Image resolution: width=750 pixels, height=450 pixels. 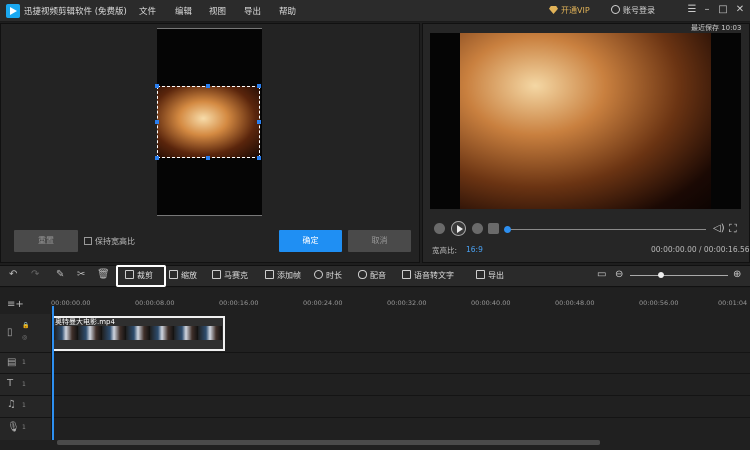 I want to click on export-label: 导出, so click(x=496, y=275).